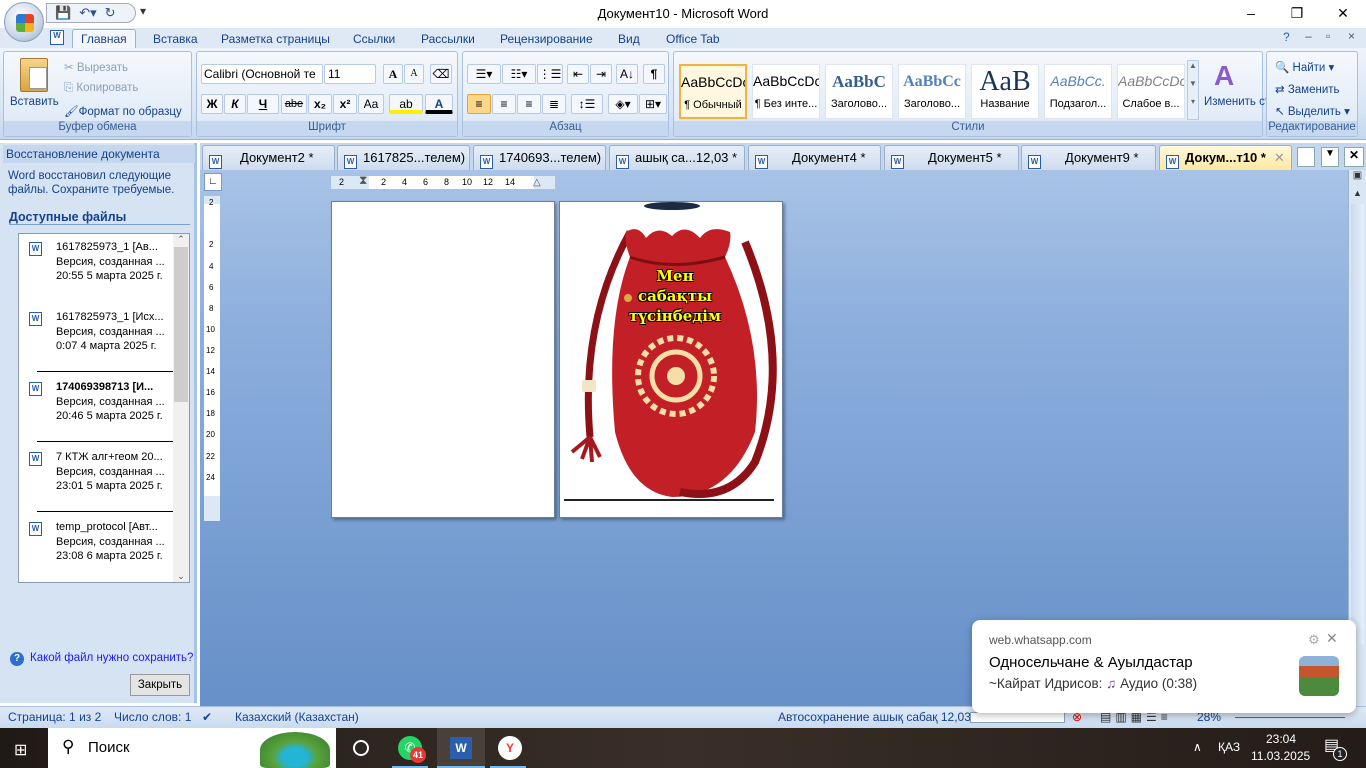 This screenshot has height=768, width=1366. I want to click on close-pane-button: Закрыть, so click(160, 685).